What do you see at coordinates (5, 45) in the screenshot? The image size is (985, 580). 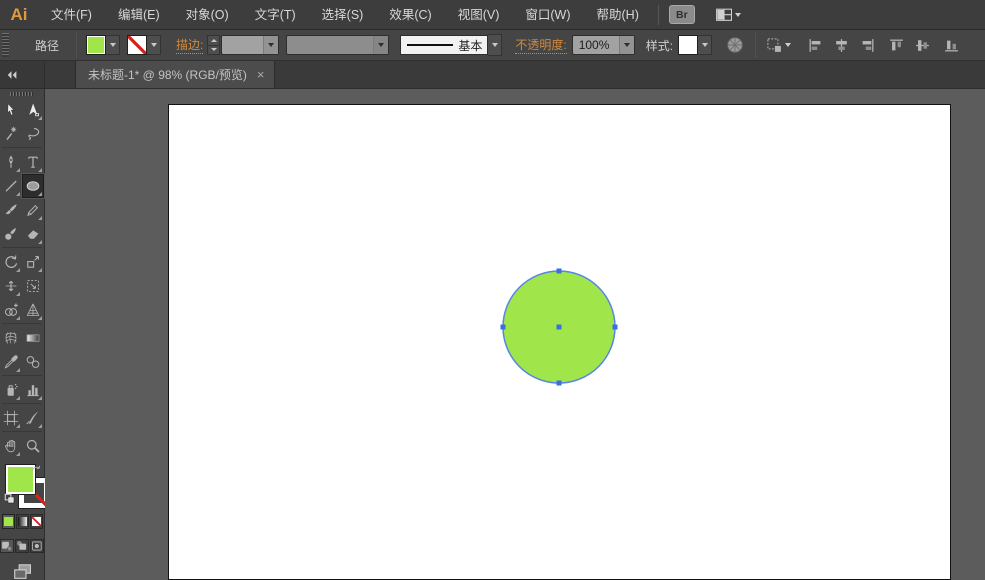 I see `control-bar-grip` at bounding box center [5, 45].